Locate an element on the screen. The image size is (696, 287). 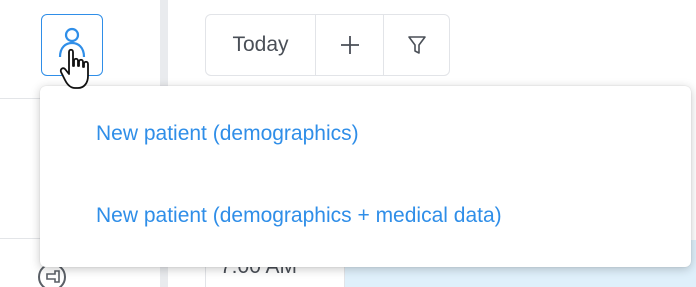
add-appointment-button is located at coordinates (350, 45).